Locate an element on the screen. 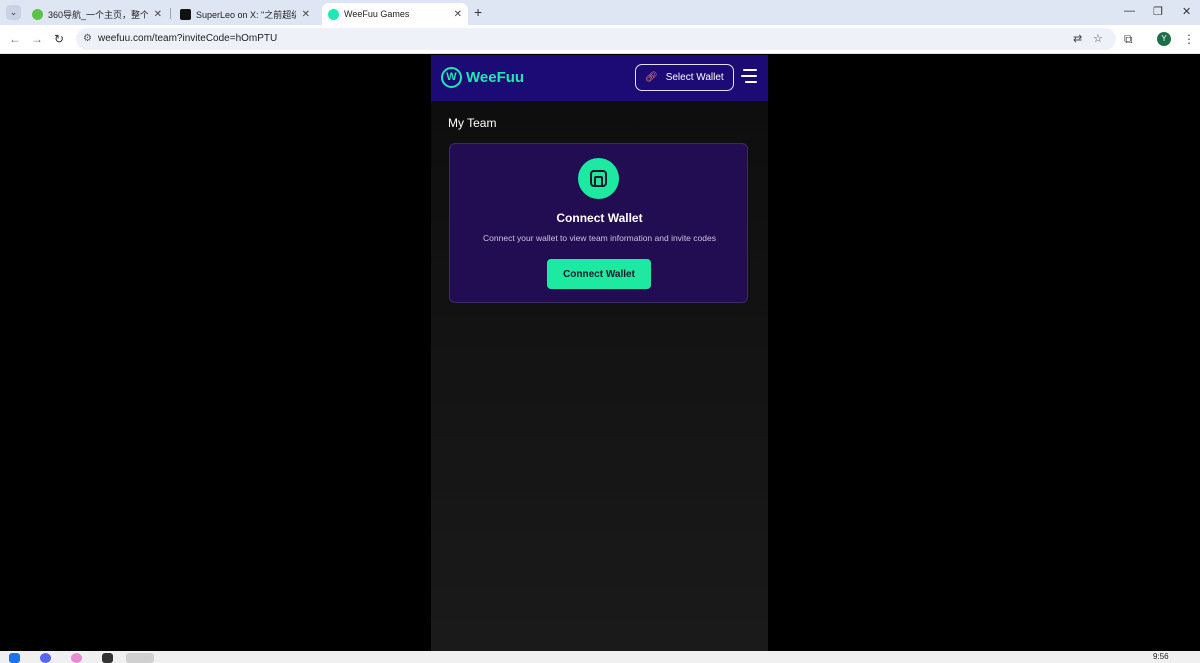  discord-icon is located at coordinates (45, 658).